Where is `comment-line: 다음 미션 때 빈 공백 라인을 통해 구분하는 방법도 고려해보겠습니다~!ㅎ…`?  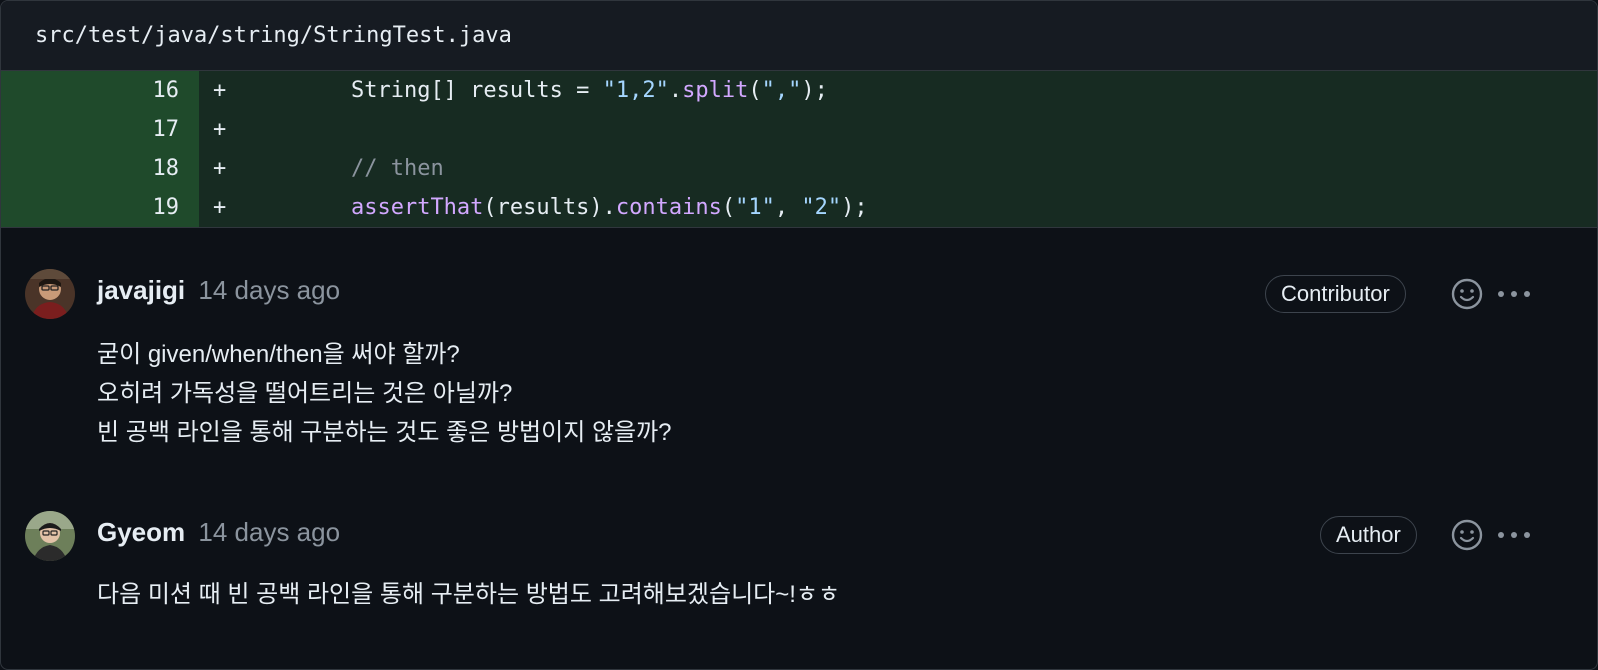 comment-line: 다음 미션 때 빈 공백 라인을 통해 구분하는 방법도 고려해보겠습니다~!ㅎ… is located at coordinates (469, 594).